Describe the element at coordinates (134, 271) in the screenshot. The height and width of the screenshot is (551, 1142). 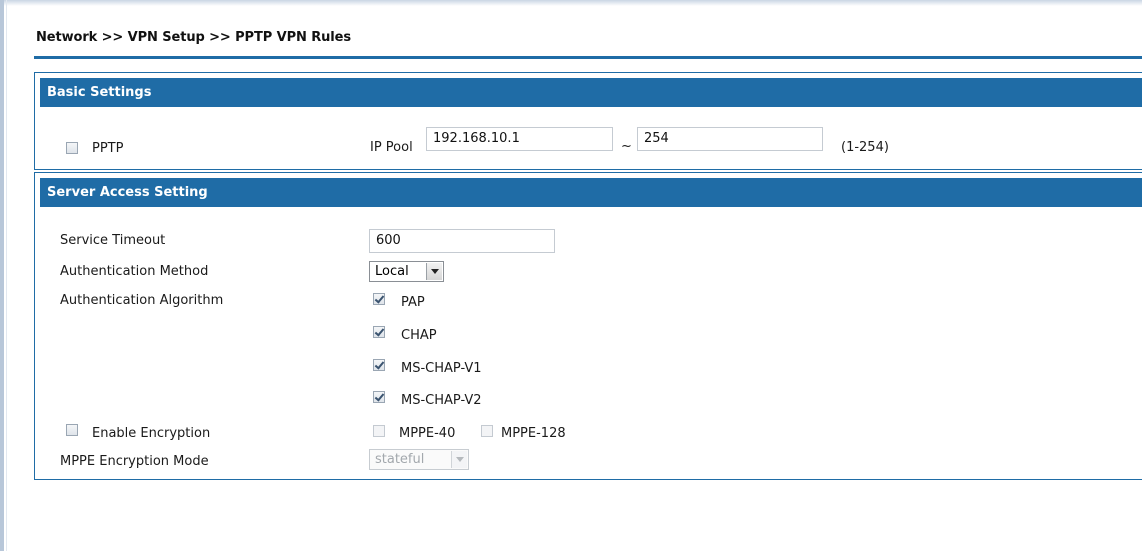
I see `auth-method-label: Authentication Method` at that location.